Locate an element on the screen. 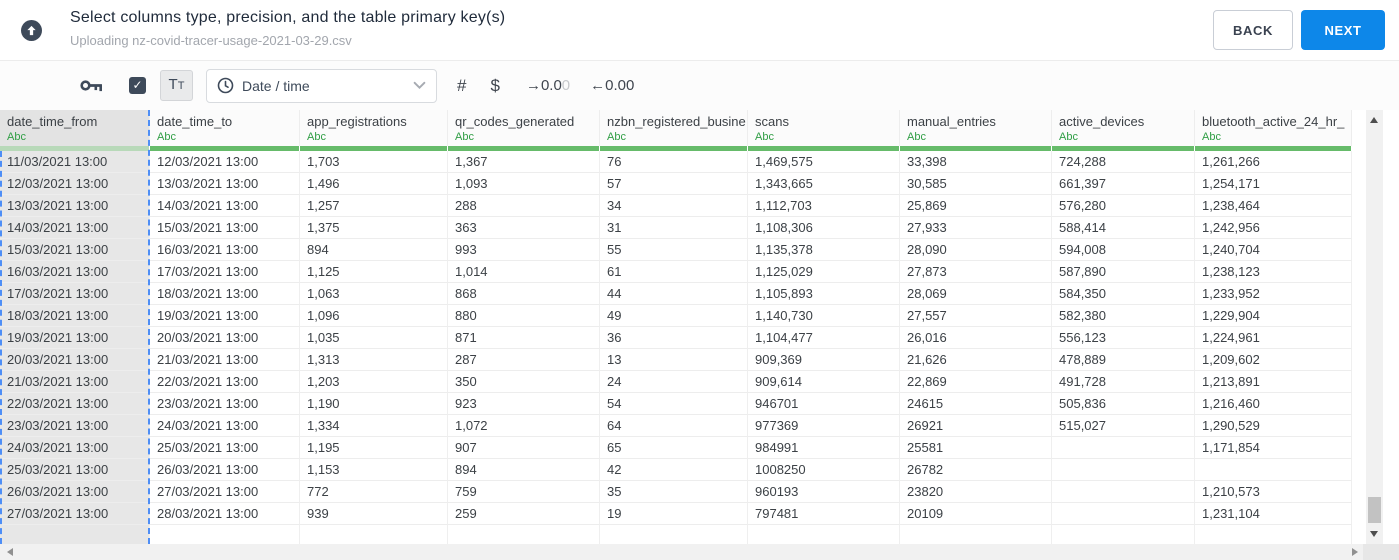  table-cell: 576,280 is located at coordinates (1123, 206).